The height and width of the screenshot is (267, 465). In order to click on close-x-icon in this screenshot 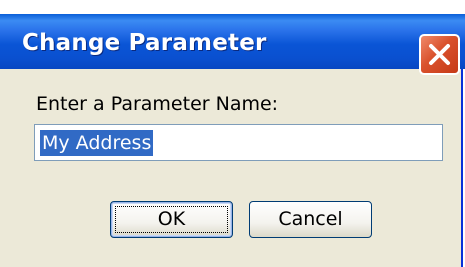, I will do `click(439, 54)`.